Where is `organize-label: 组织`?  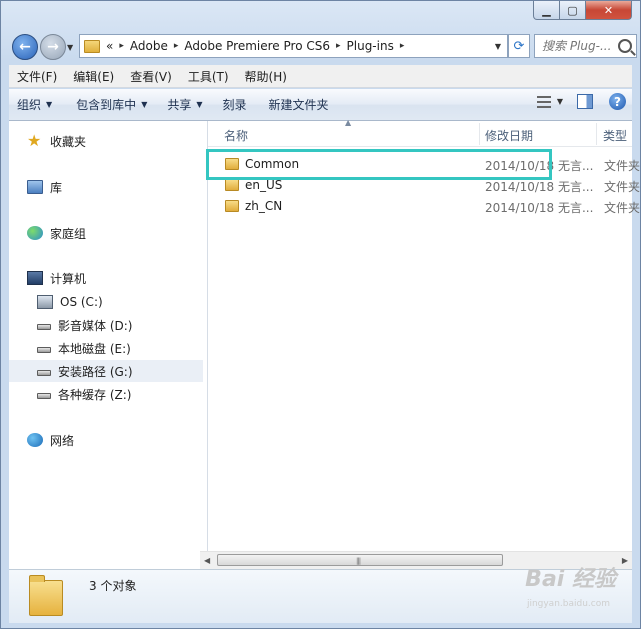
organize-label: 组织 is located at coordinates (29, 105).